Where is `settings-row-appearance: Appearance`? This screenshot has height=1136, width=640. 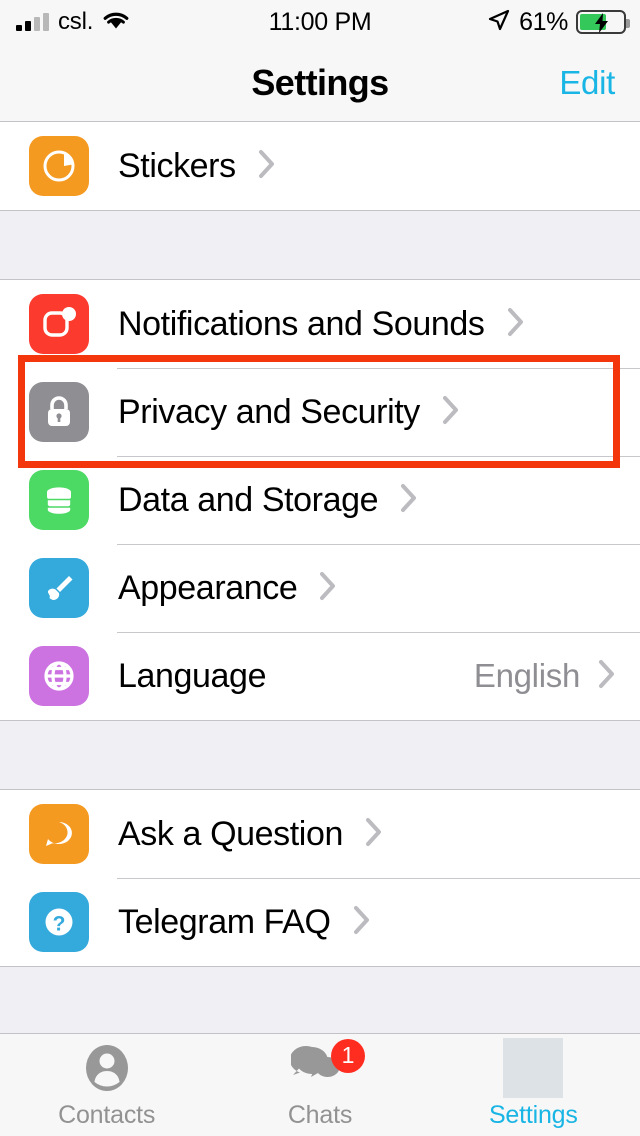
settings-row-appearance: Appearance is located at coordinates (320, 588).